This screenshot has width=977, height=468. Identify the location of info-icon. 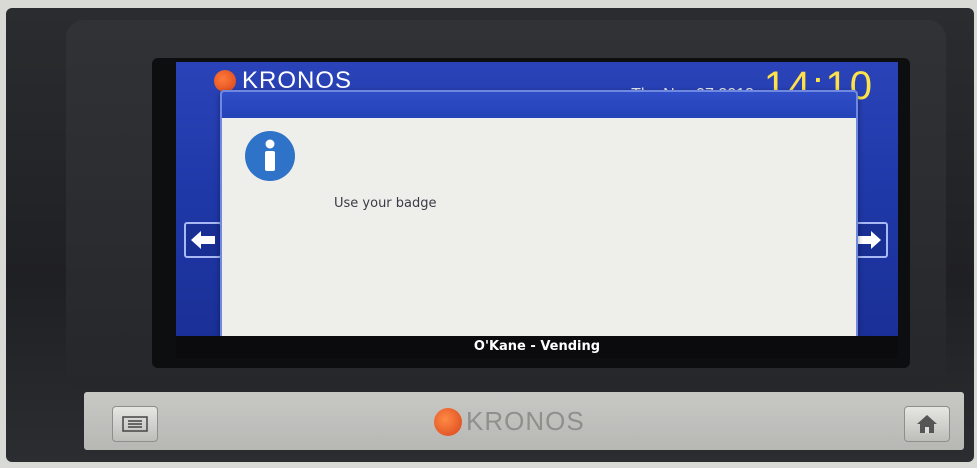
(270, 156).